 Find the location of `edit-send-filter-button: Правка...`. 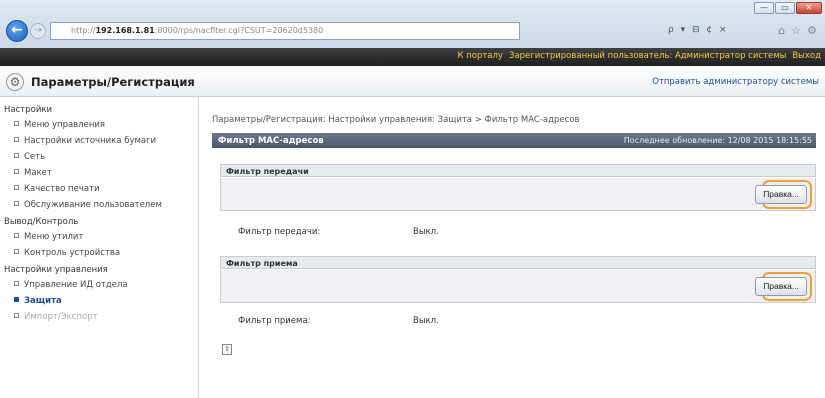

edit-send-filter-button: Правка... is located at coordinates (781, 194).